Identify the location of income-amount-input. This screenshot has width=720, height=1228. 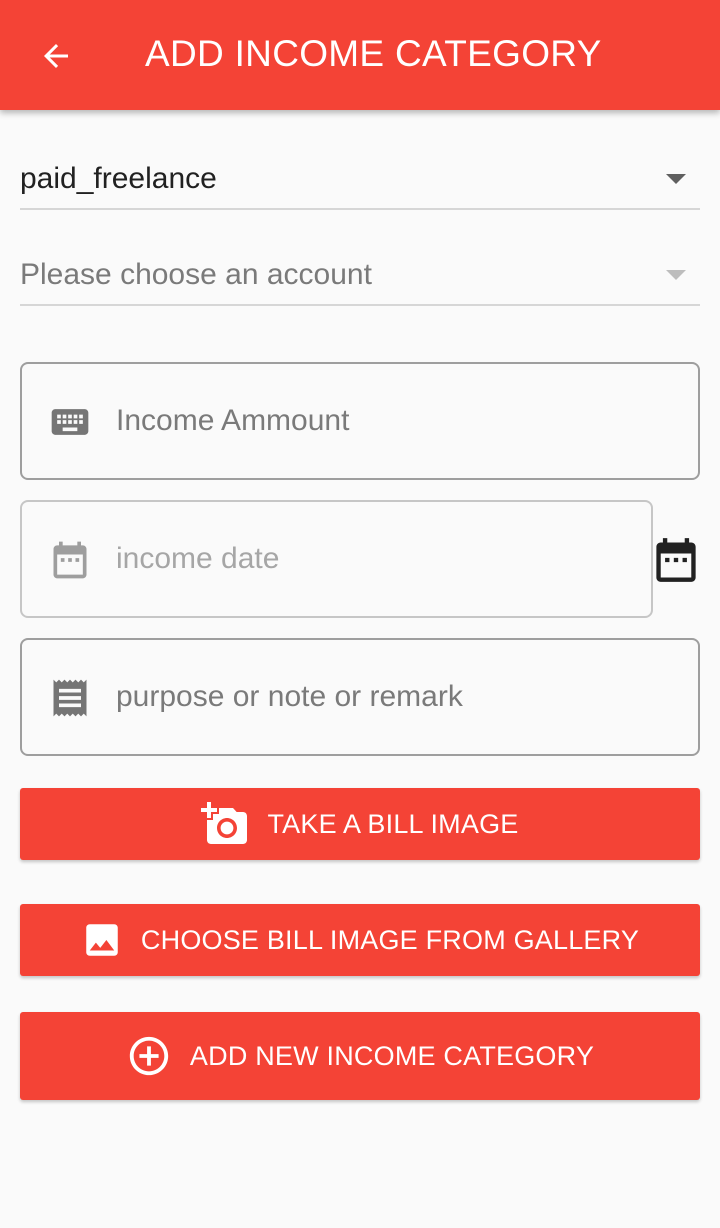
(402, 421).